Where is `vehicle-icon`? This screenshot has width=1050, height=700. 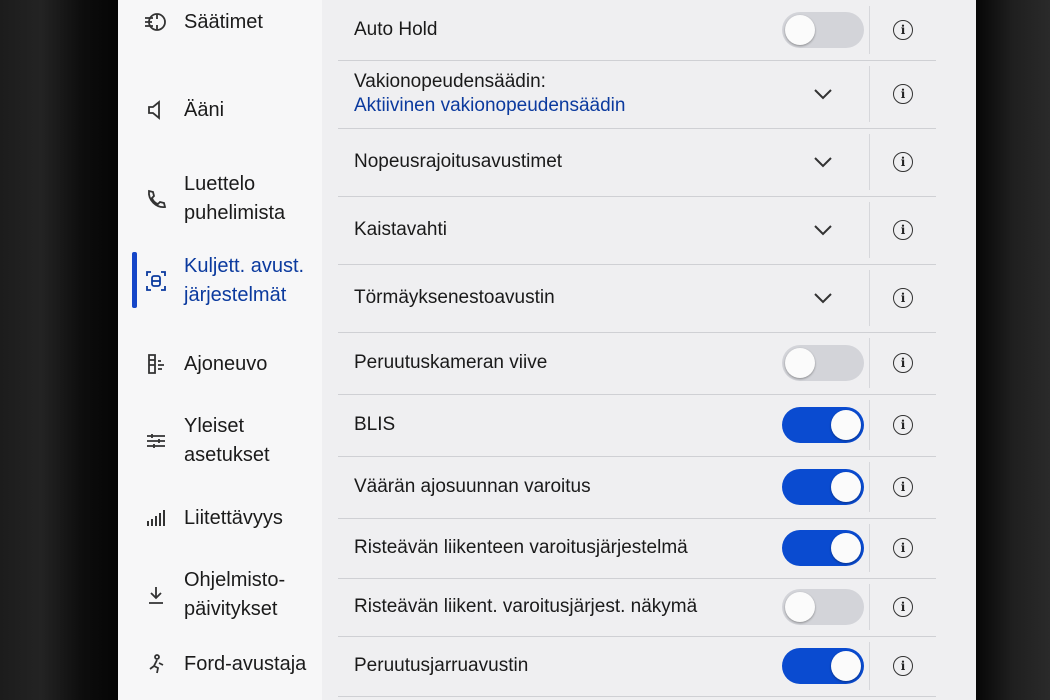
vehicle-icon is located at coordinates (156, 364).